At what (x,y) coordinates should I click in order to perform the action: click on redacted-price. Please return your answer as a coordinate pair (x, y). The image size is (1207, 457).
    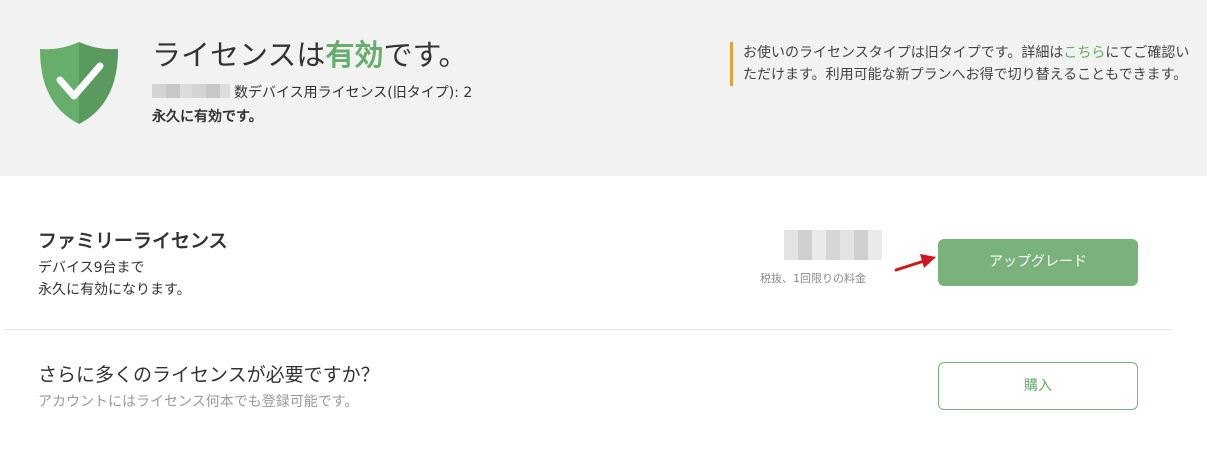
    Looking at the image, I should click on (833, 245).